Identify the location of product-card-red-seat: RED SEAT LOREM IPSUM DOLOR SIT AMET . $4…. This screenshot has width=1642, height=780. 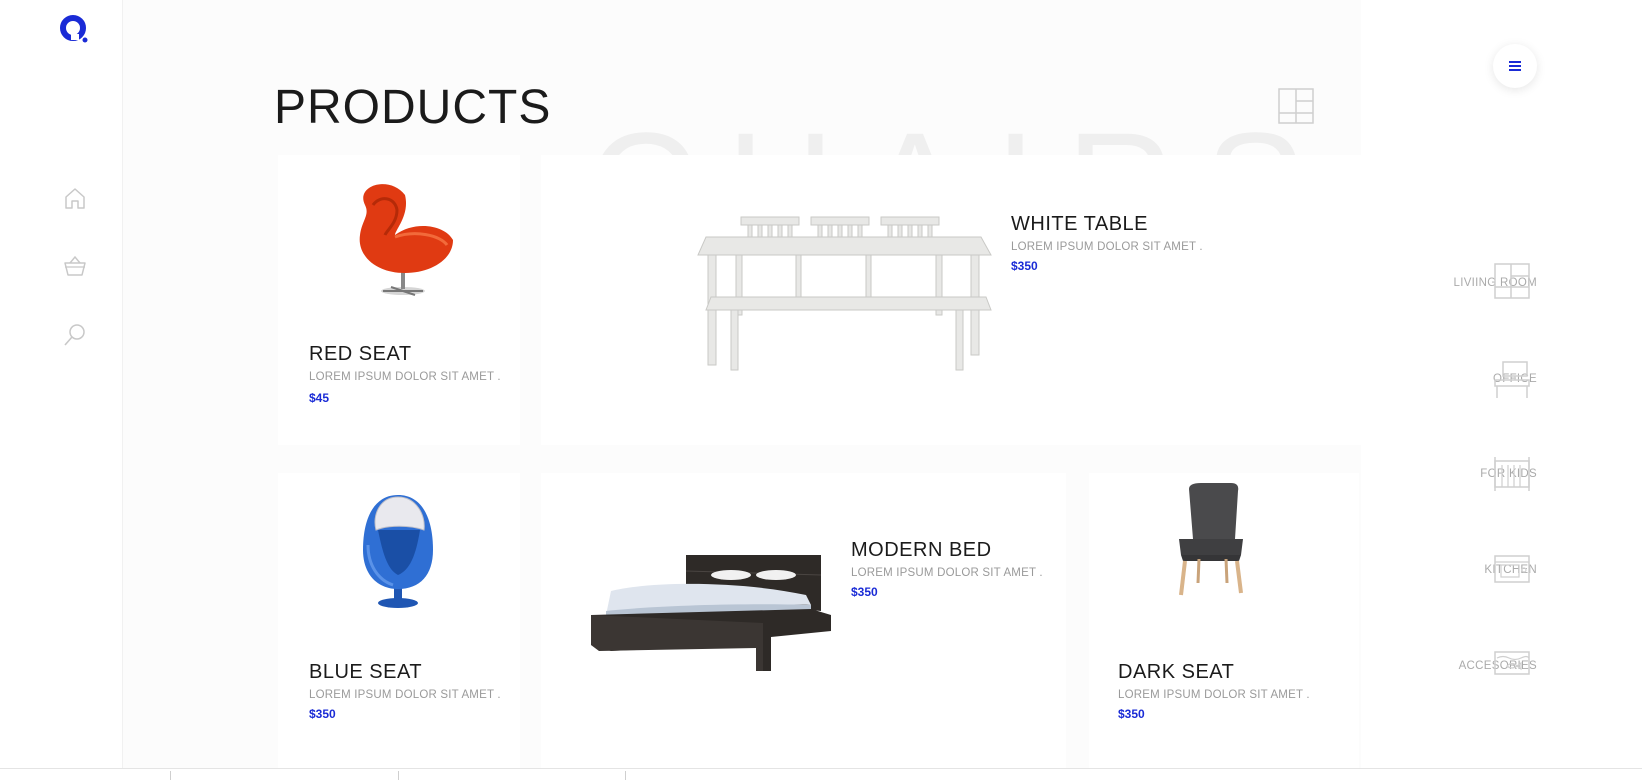
(399, 300).